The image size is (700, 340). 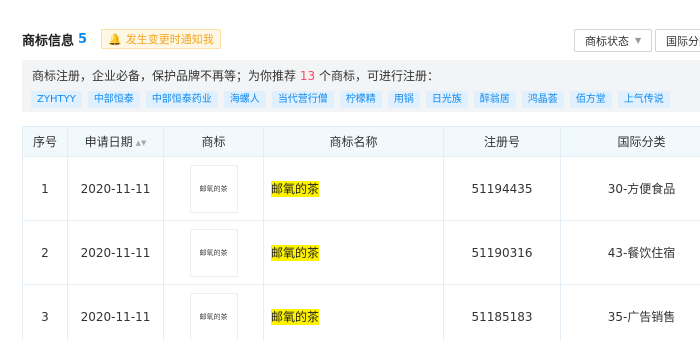 I want to click on notify-change-button: 🔔 发生变更时通知我, so click(x=161, y=39).